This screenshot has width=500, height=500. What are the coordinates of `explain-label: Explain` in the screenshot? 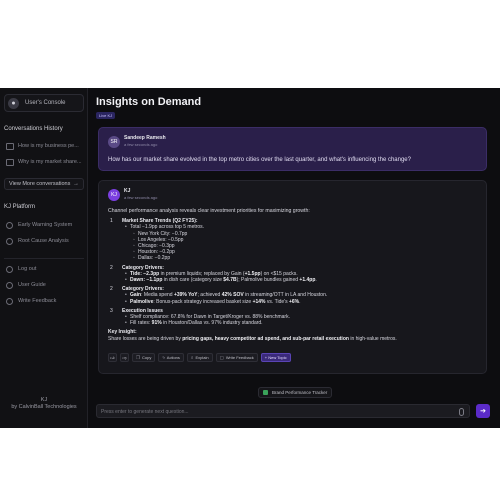 It's located at (202, 357).